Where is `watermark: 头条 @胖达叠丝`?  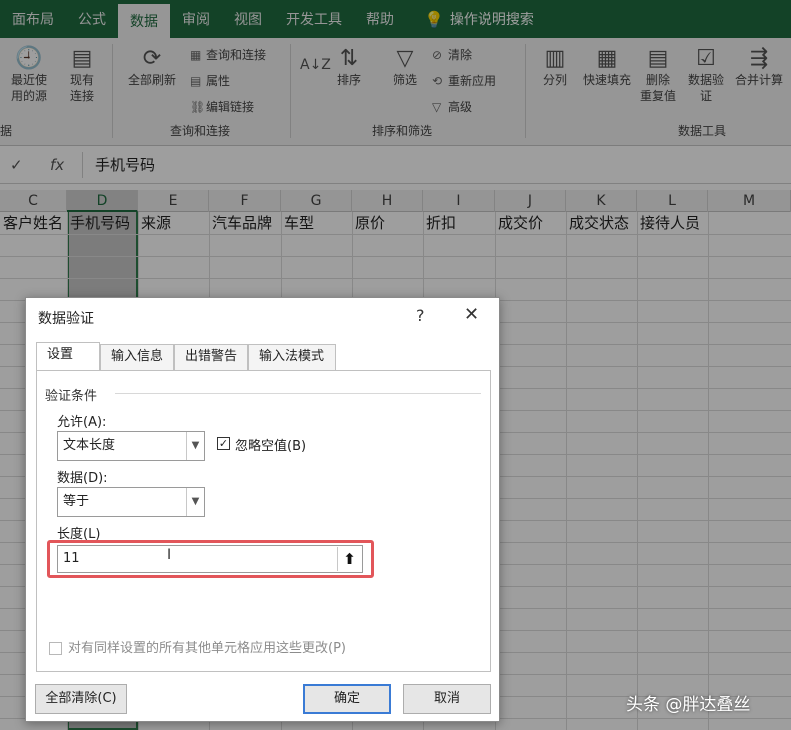
watermark: 头条 @胖达叠丝 is located at coordinates (688, 705).